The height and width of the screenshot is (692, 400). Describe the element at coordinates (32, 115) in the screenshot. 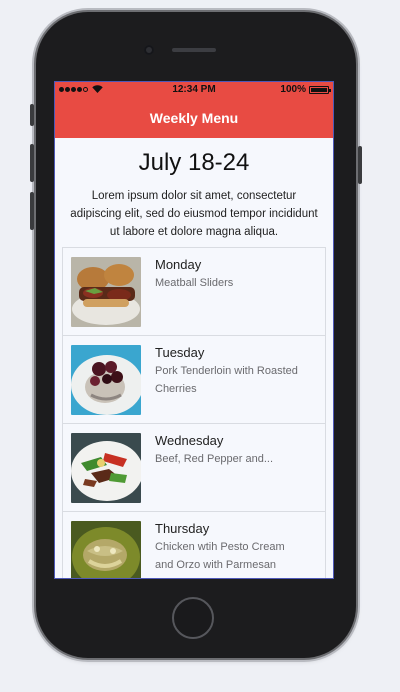

I see `mute-switch` at that location.